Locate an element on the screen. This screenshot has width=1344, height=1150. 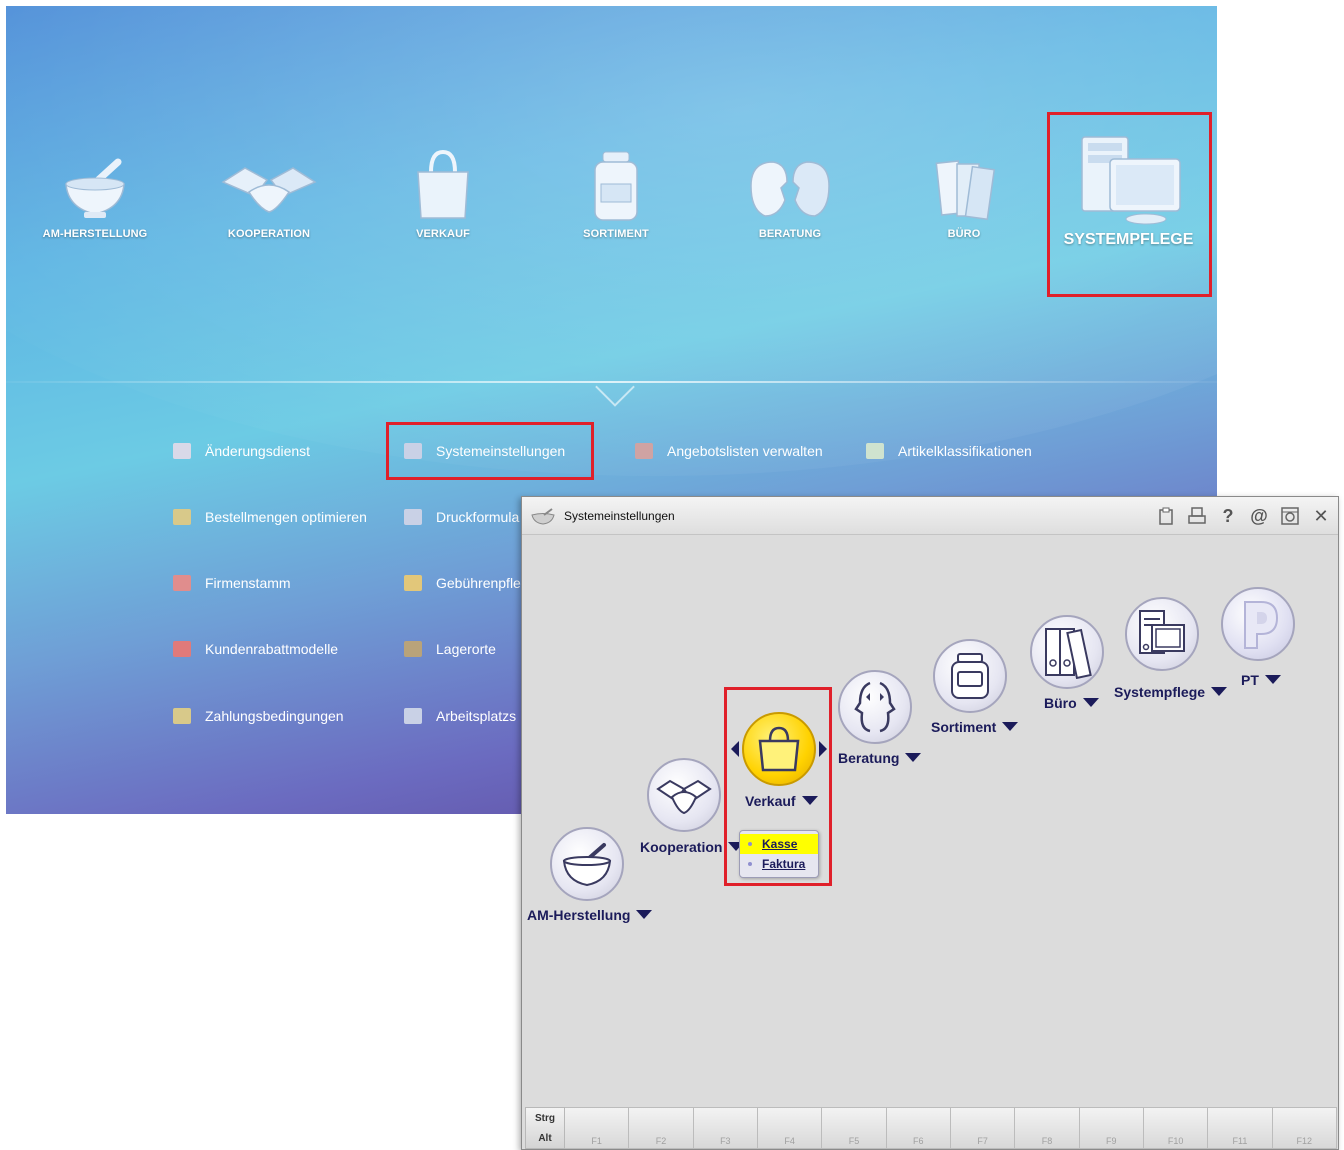
arbeitsplatz-icon is located at coordinates (413, 716).